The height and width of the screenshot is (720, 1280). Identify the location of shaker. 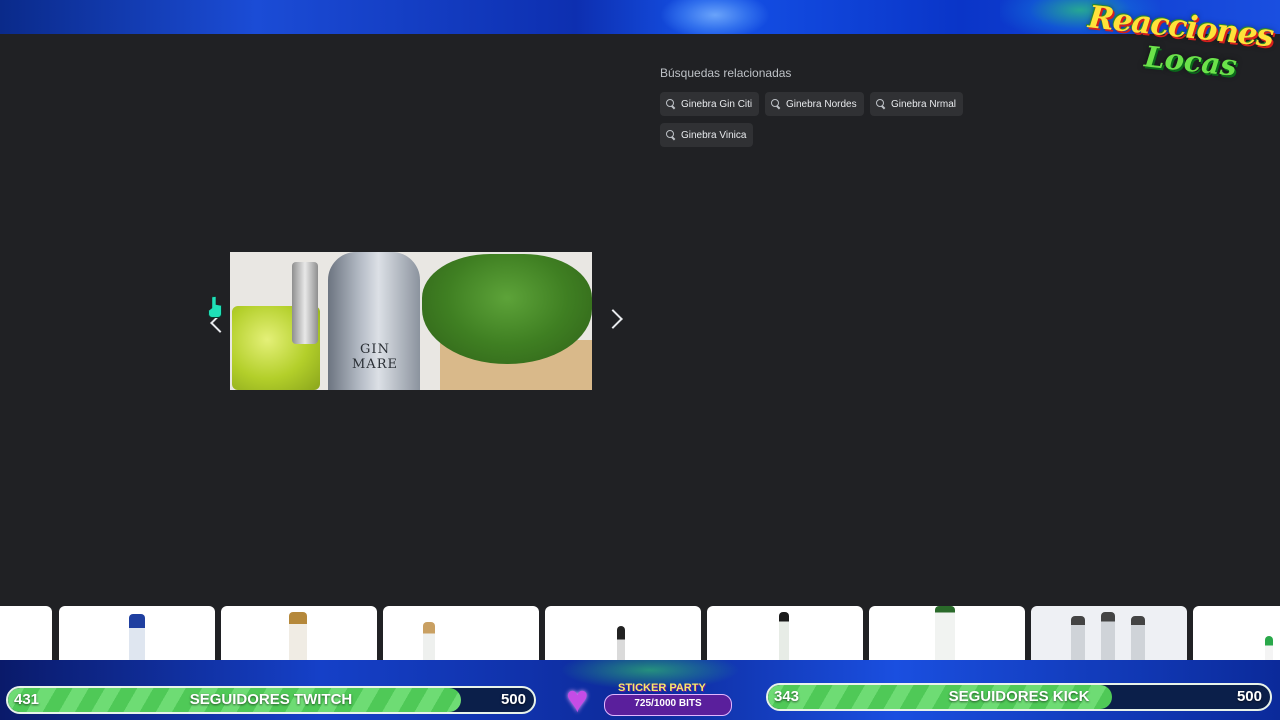
(305, 303).